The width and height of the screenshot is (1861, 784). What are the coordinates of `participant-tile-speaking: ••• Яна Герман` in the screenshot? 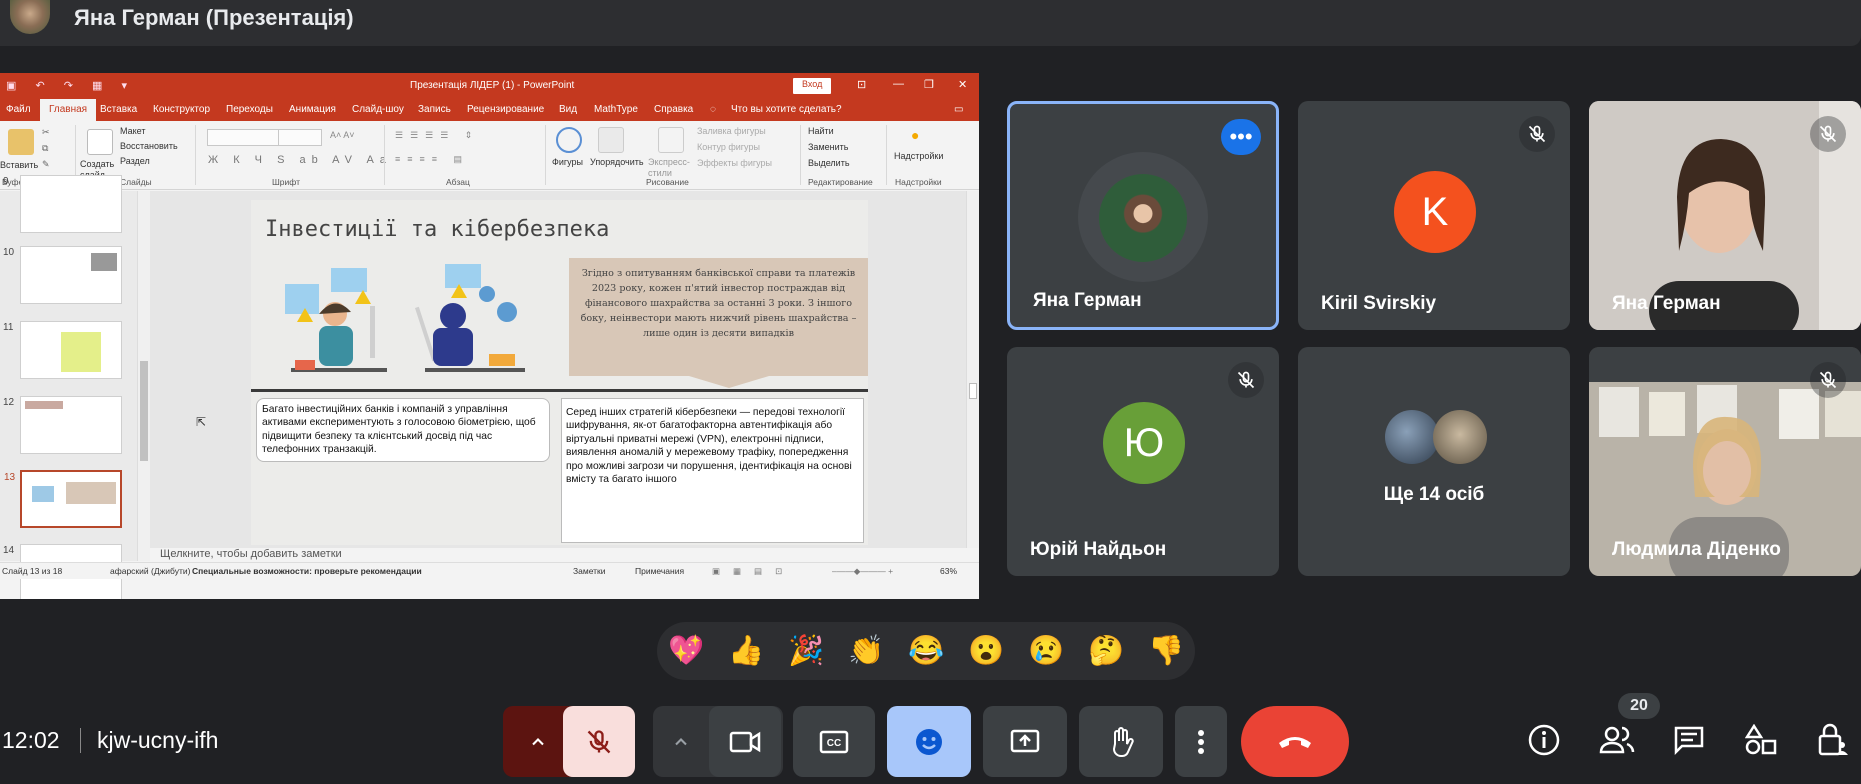 It's located at (1143, 215).